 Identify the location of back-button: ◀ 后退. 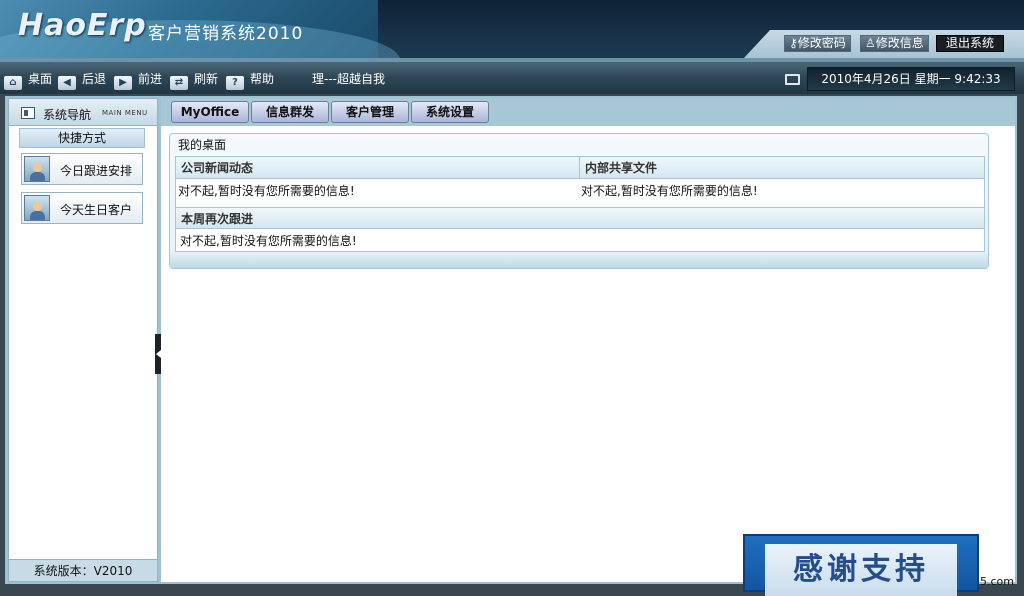
(82, 80).